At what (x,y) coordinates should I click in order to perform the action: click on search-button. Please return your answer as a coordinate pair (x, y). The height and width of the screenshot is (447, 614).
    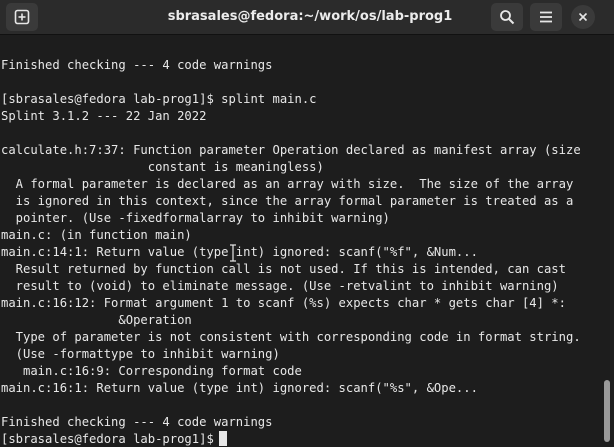
    Looking at the image, I should click on (507, 17).